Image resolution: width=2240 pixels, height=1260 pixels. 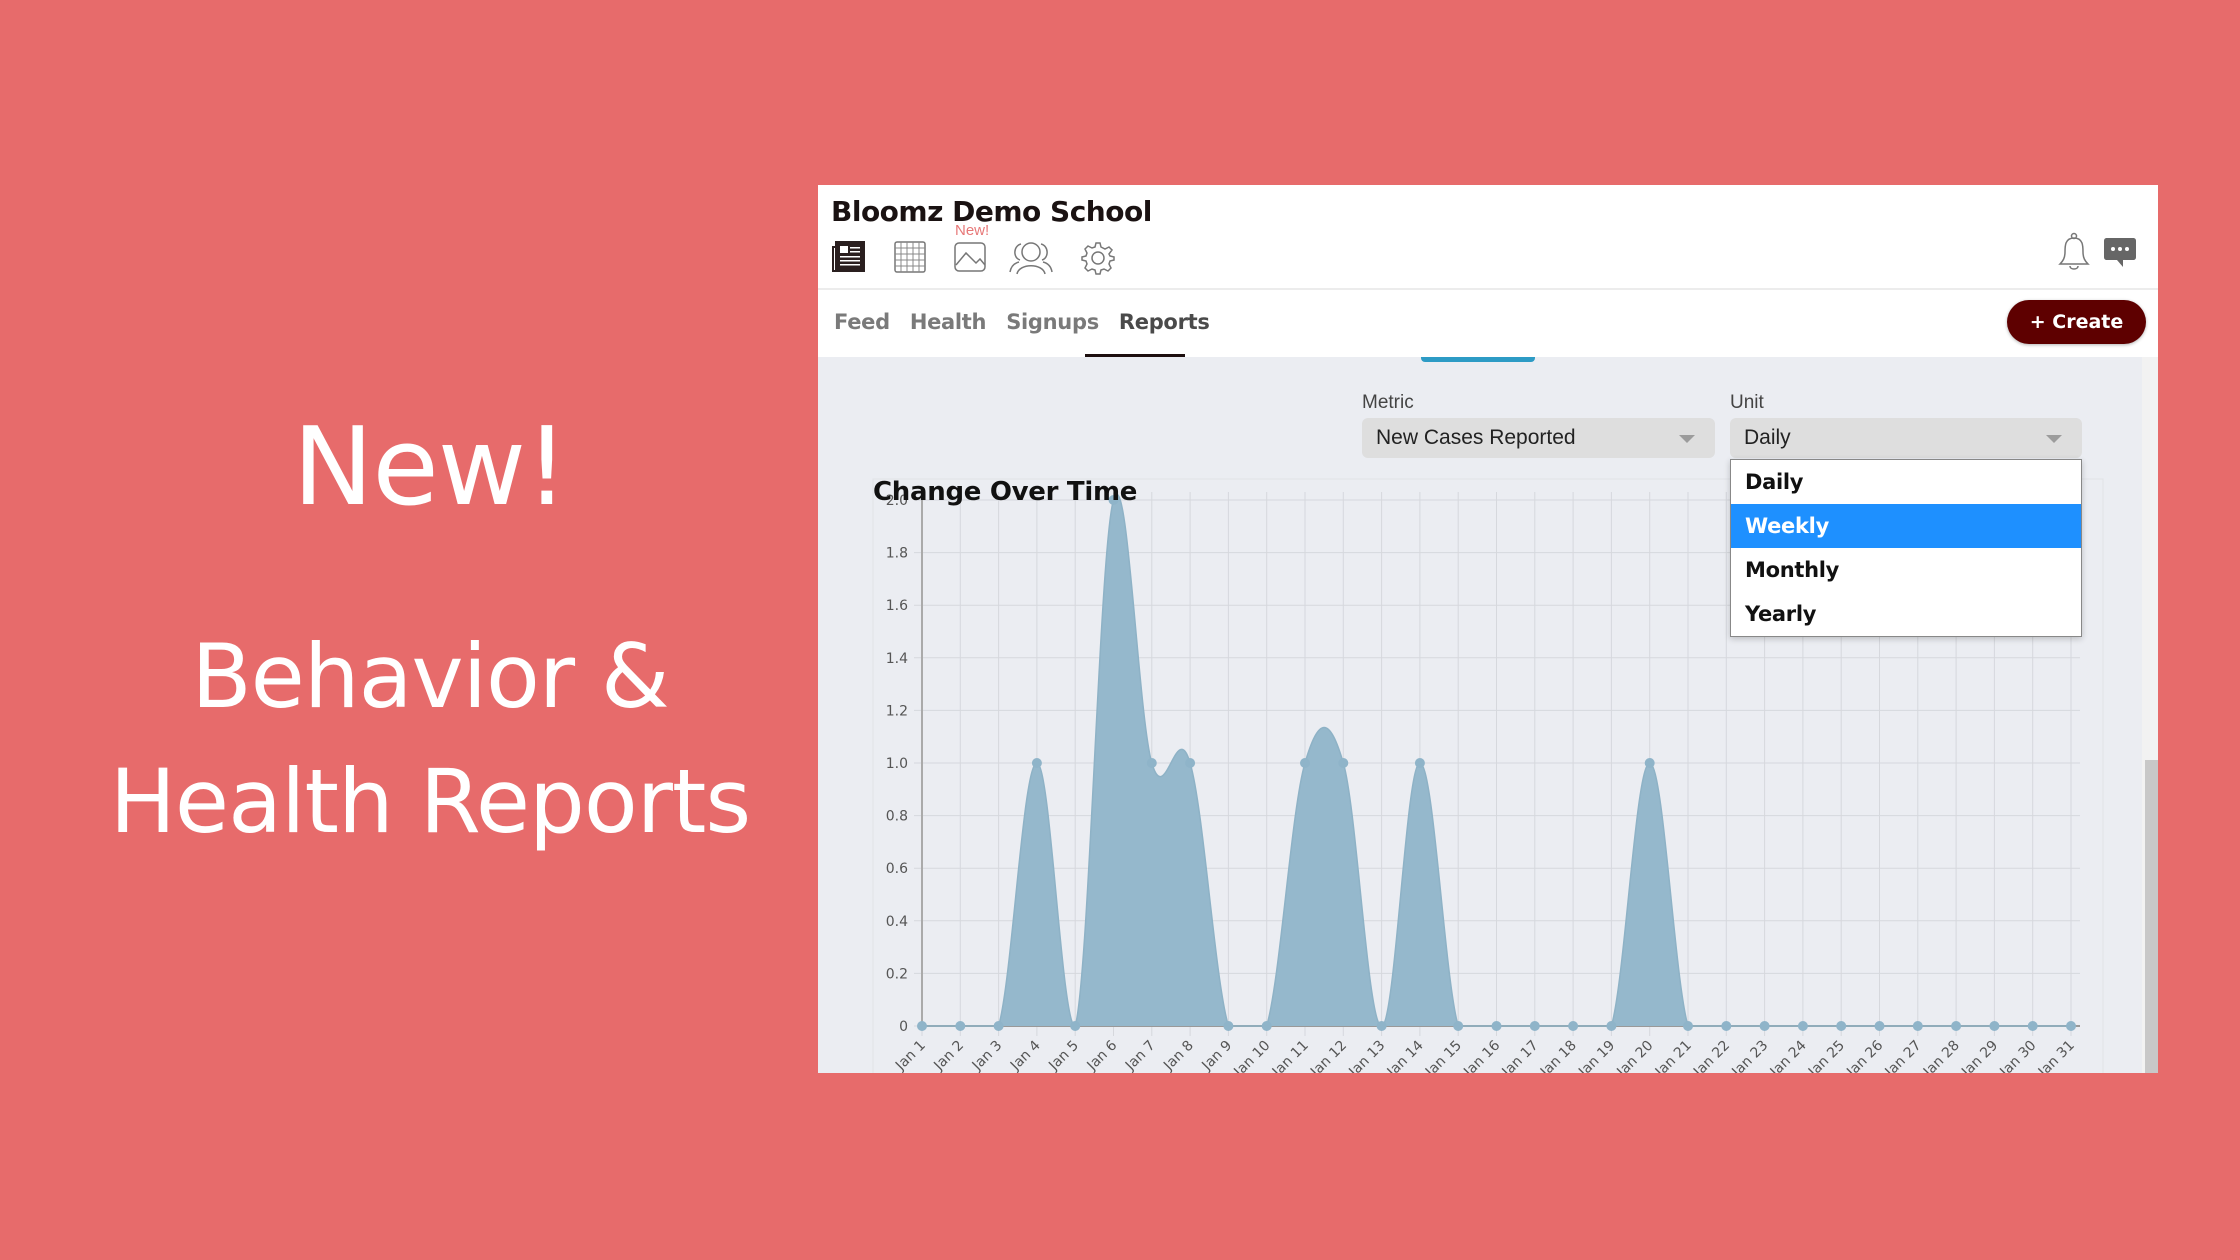 I want to click on y-tick-label: 0.8, so click(x=897, y=817).